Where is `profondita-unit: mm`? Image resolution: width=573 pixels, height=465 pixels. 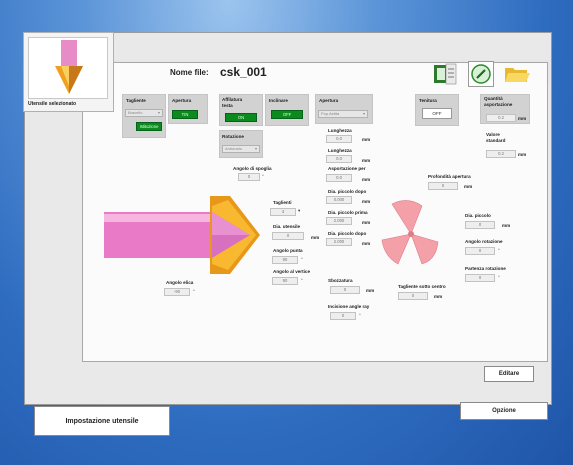
profondita-unit: mm is located at coordinates (468, 186).